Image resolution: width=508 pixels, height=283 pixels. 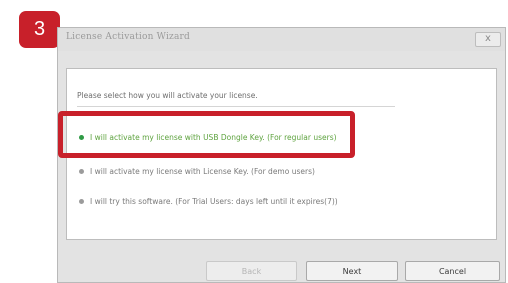 I want to click on cancel-button-label: Cancel, so click(x=452, y=271).